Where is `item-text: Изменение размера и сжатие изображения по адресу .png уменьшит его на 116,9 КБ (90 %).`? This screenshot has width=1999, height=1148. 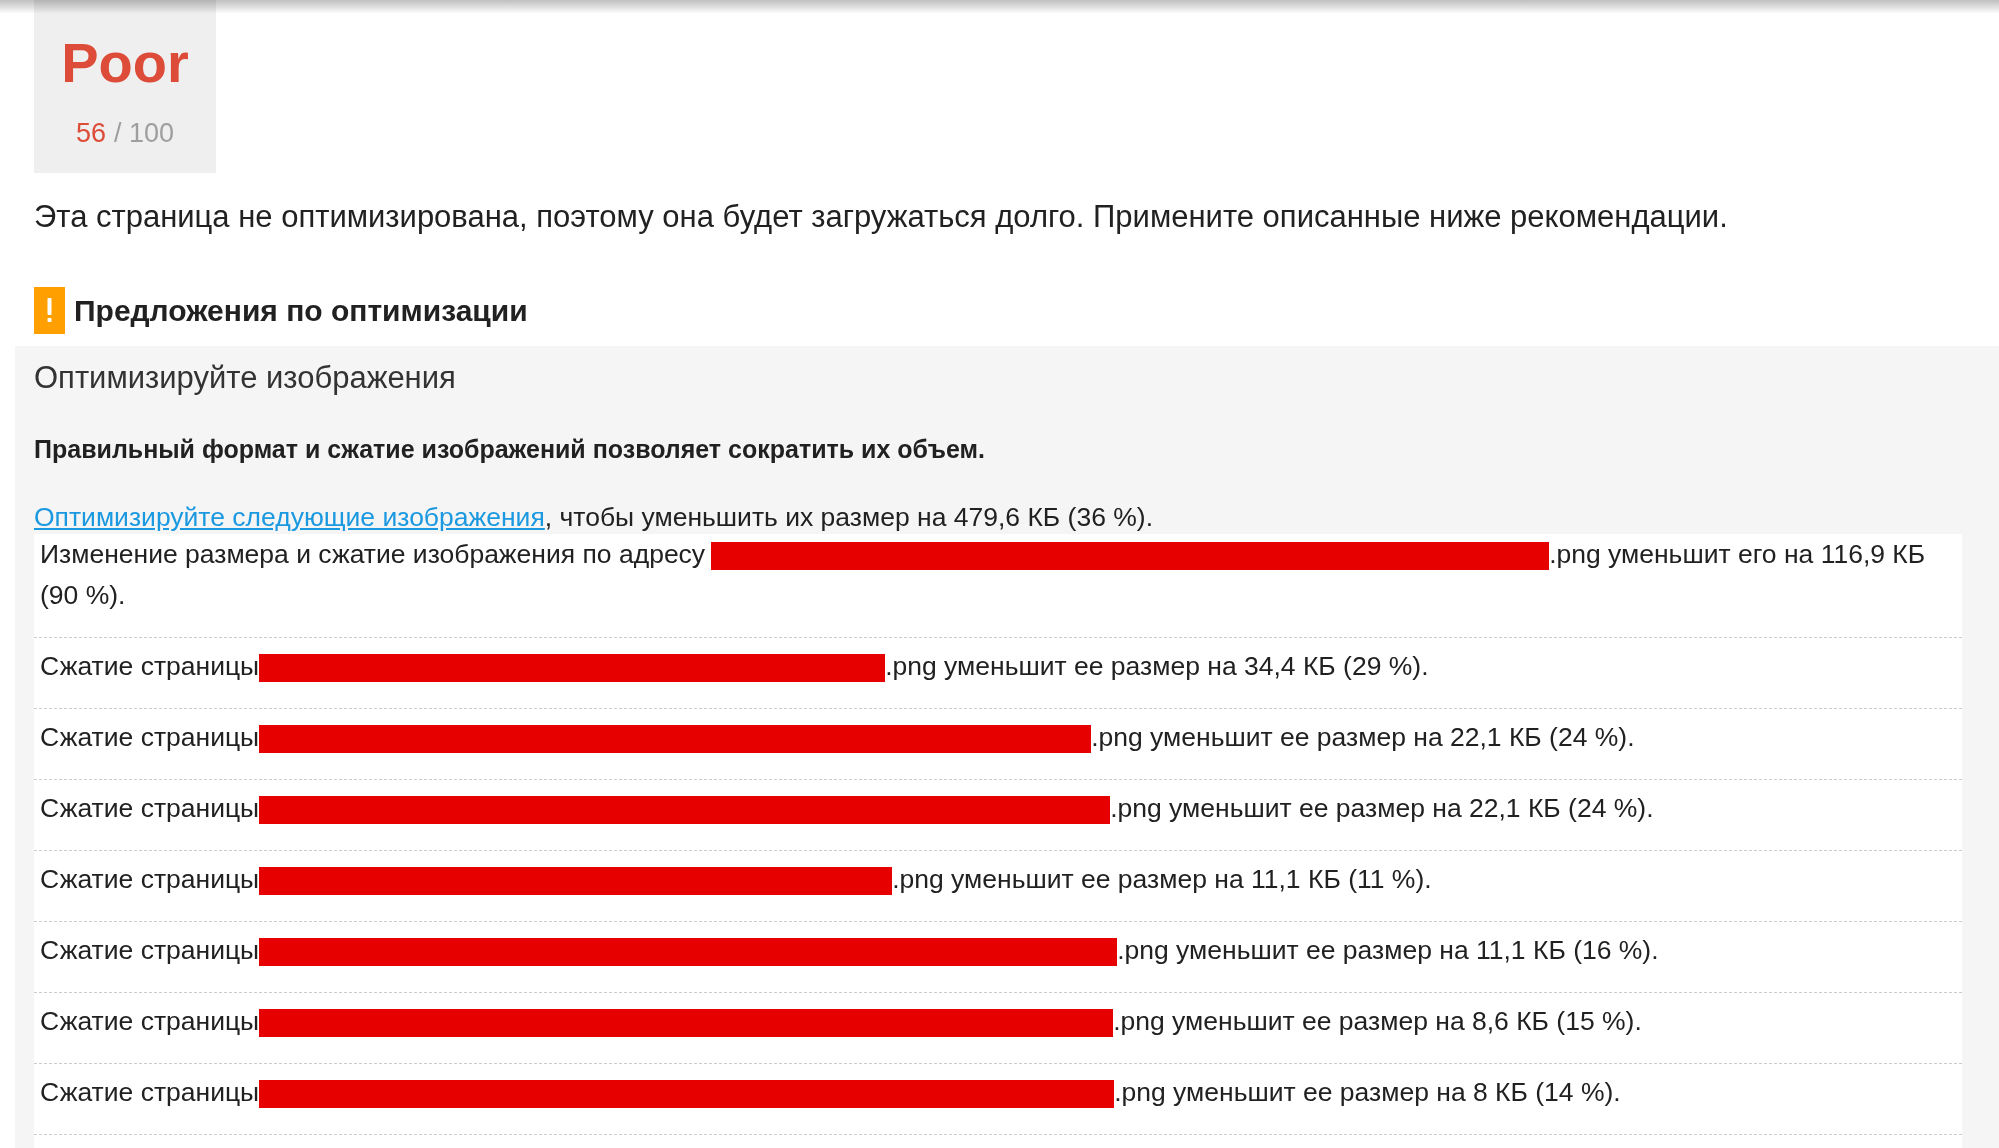
item-text: Изменение размера и сжатие изображения по адресу .png уменьшит его на 116,9 КБ (90 %). is located at coordinates (983, 575).